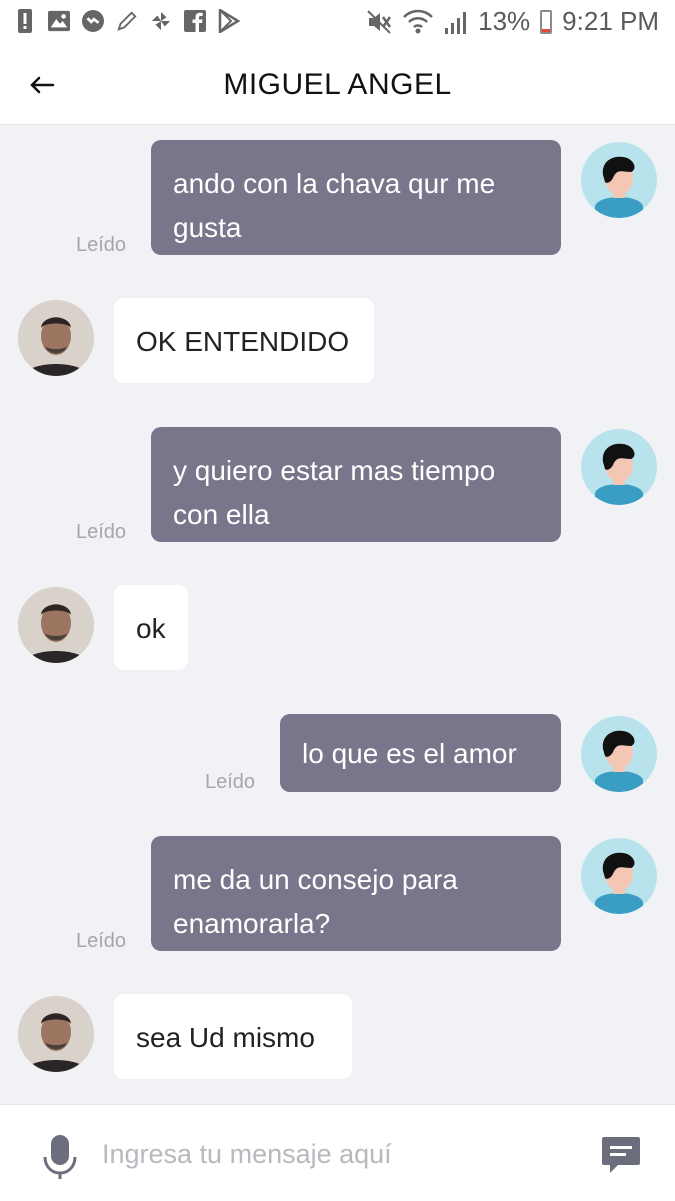 The image size is (675, 1201). I want to click on play-store-icon, so click(229, 21).